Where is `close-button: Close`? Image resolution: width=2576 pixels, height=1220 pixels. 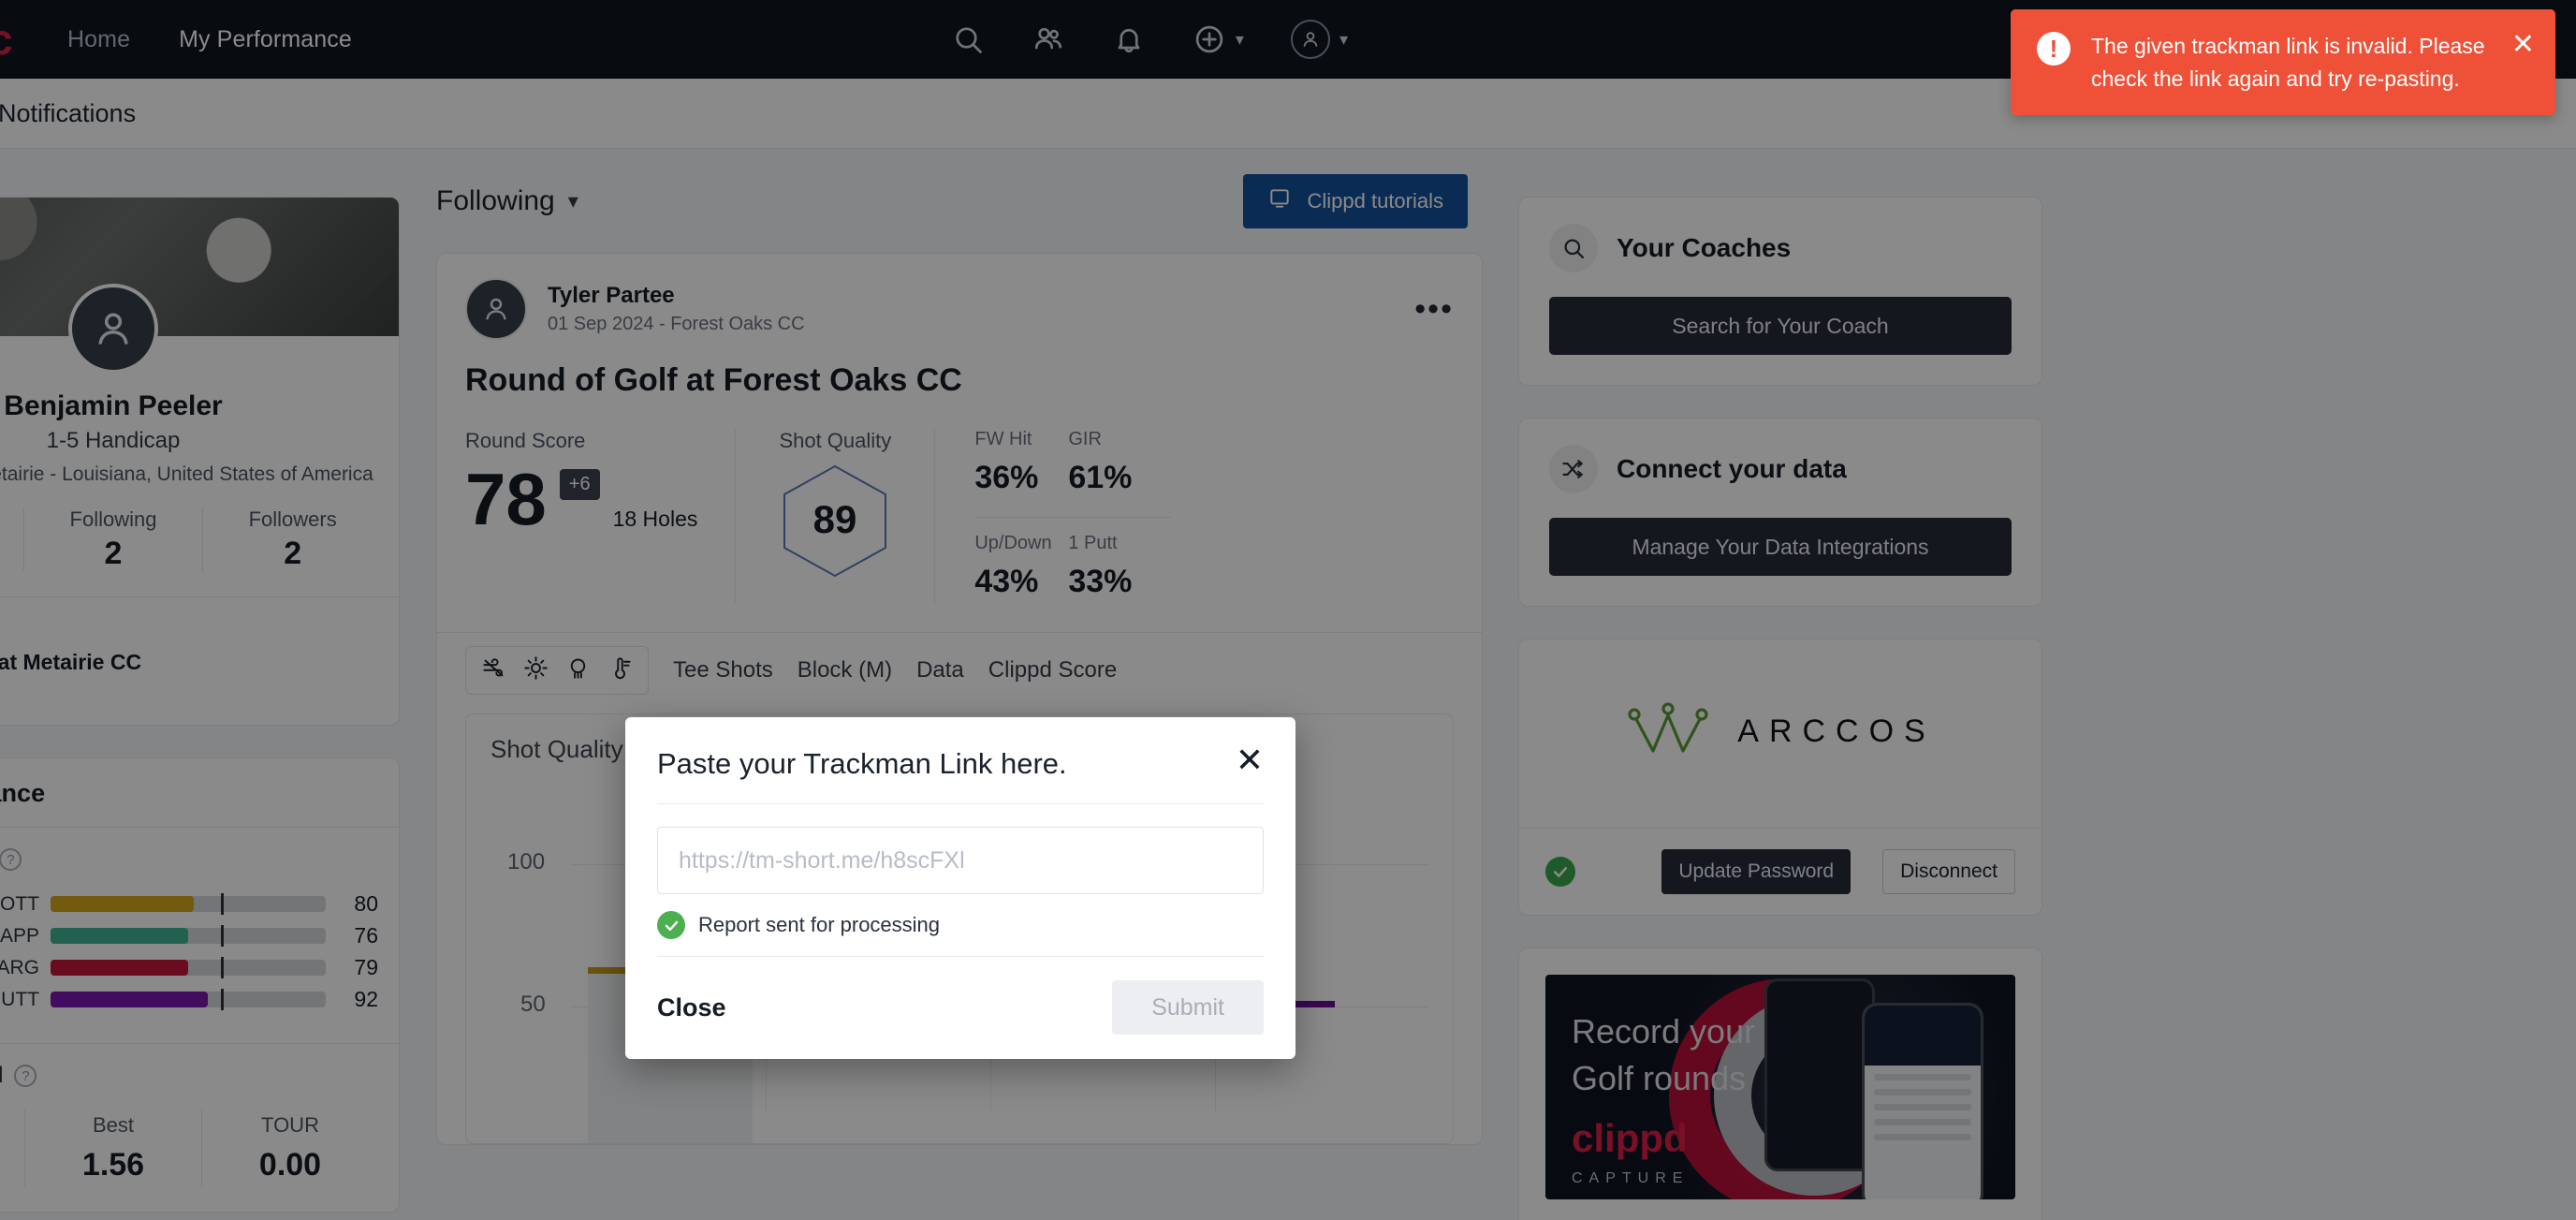 close-button: Close is located at coordinates (691, 1007).